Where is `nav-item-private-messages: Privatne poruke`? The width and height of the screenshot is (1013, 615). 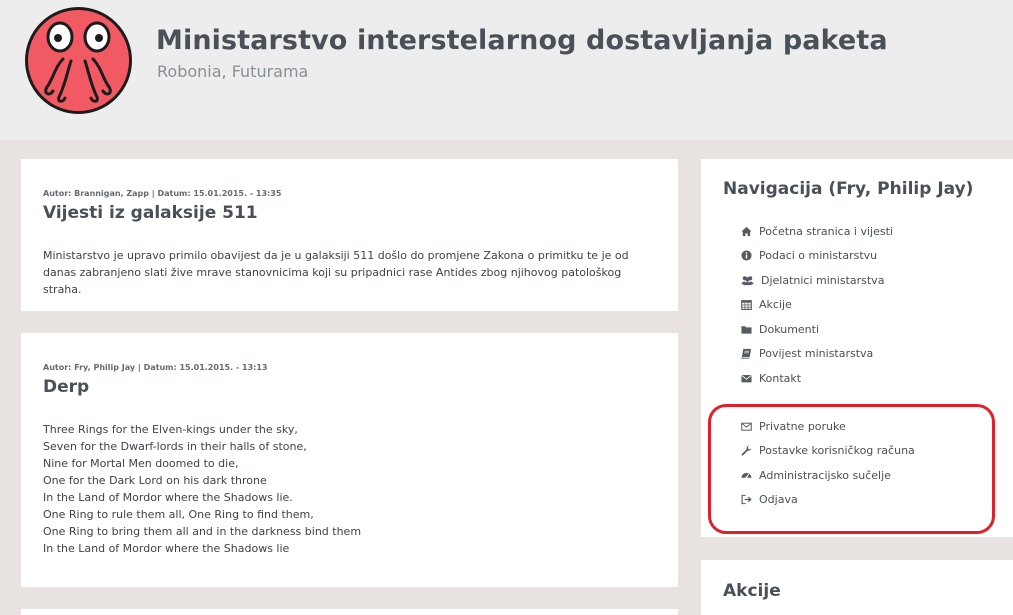
nav-item-private-messages: Privatne poruke is located at coordinates (793, 426).